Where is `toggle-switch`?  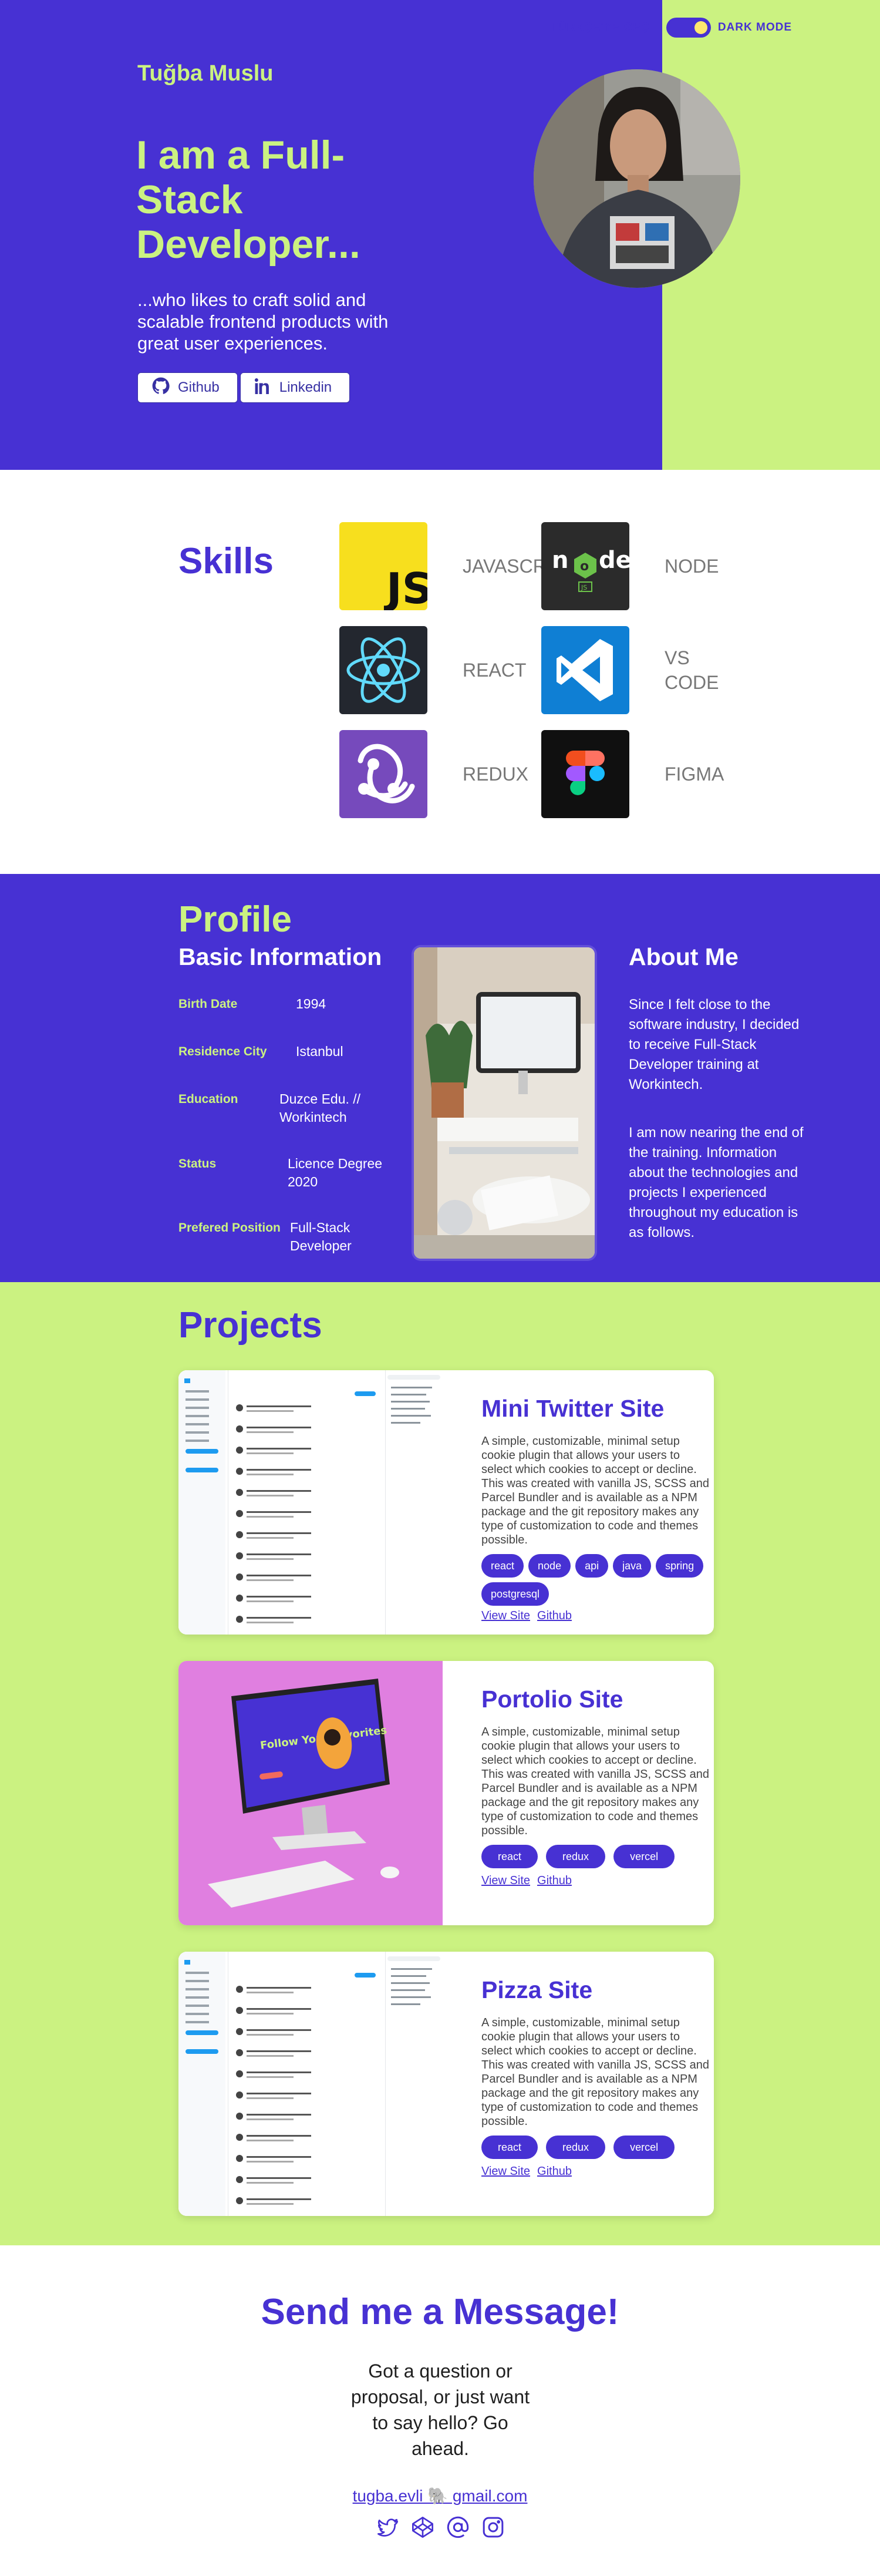
toggle-switch is located at coordinates (688, 28).